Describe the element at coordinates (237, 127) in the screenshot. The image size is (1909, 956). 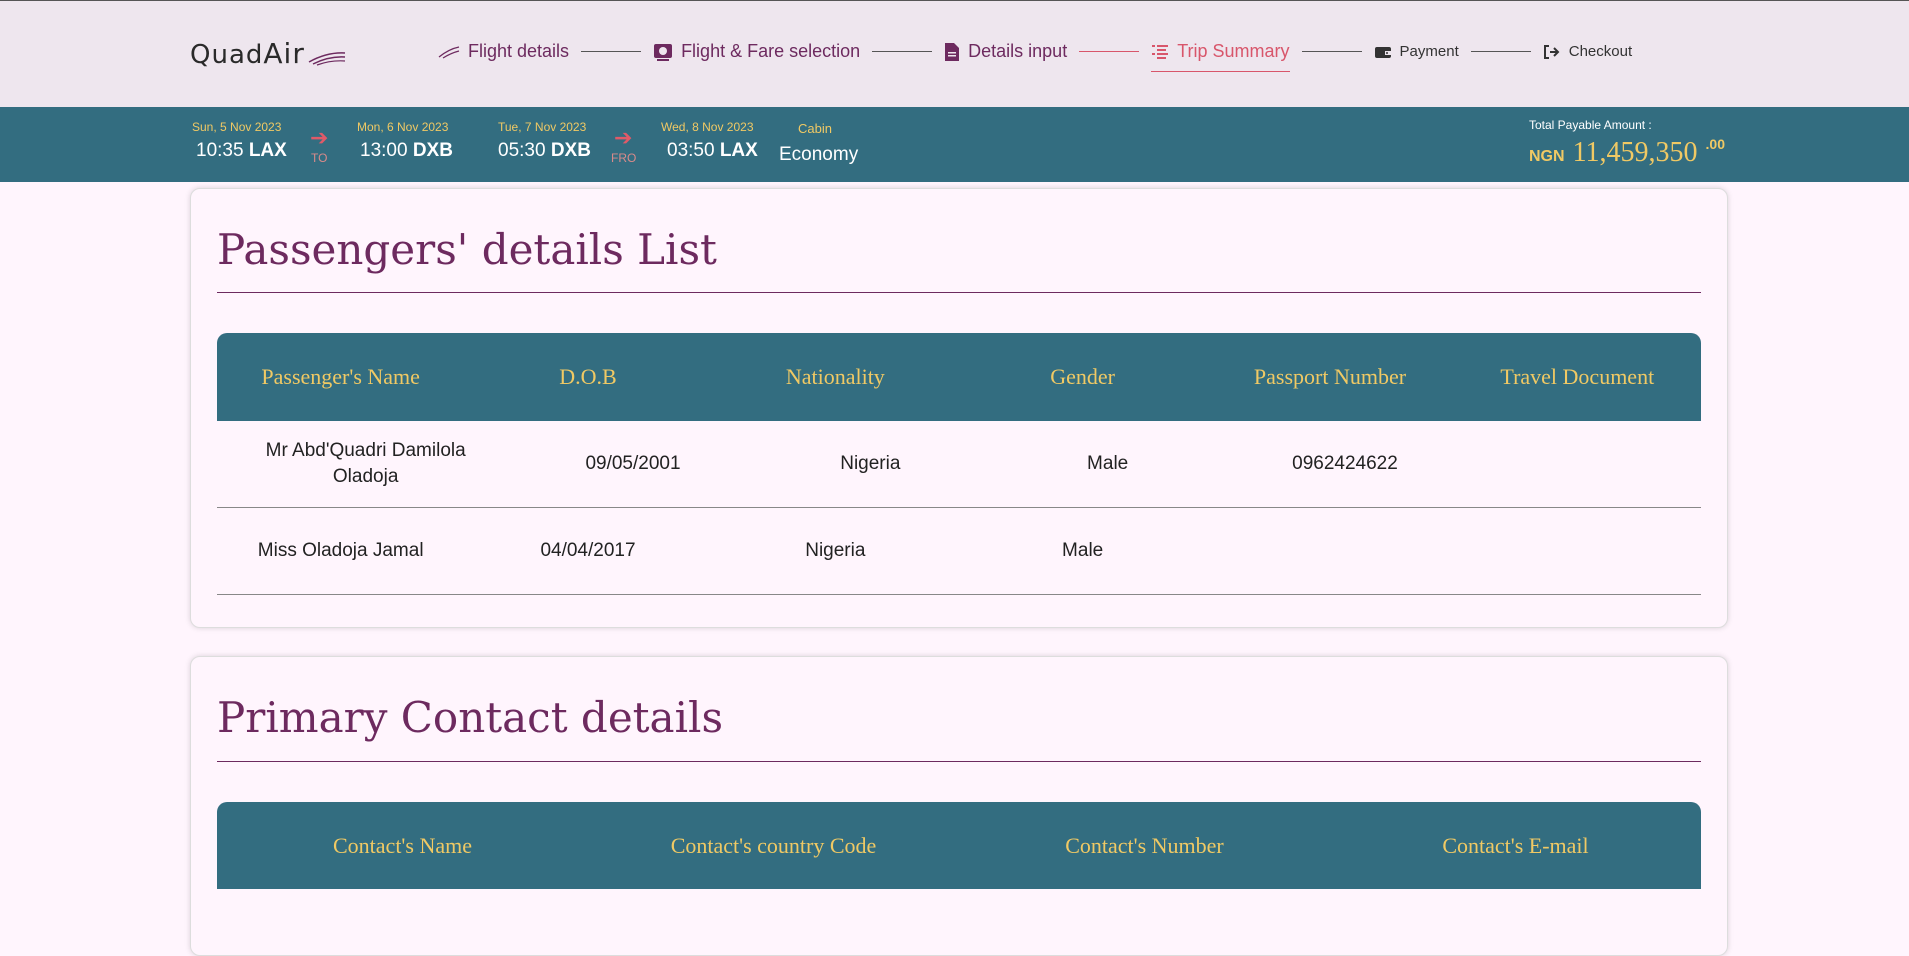
I see `leg-date: Sun, 5 Nov 2023` at that location.